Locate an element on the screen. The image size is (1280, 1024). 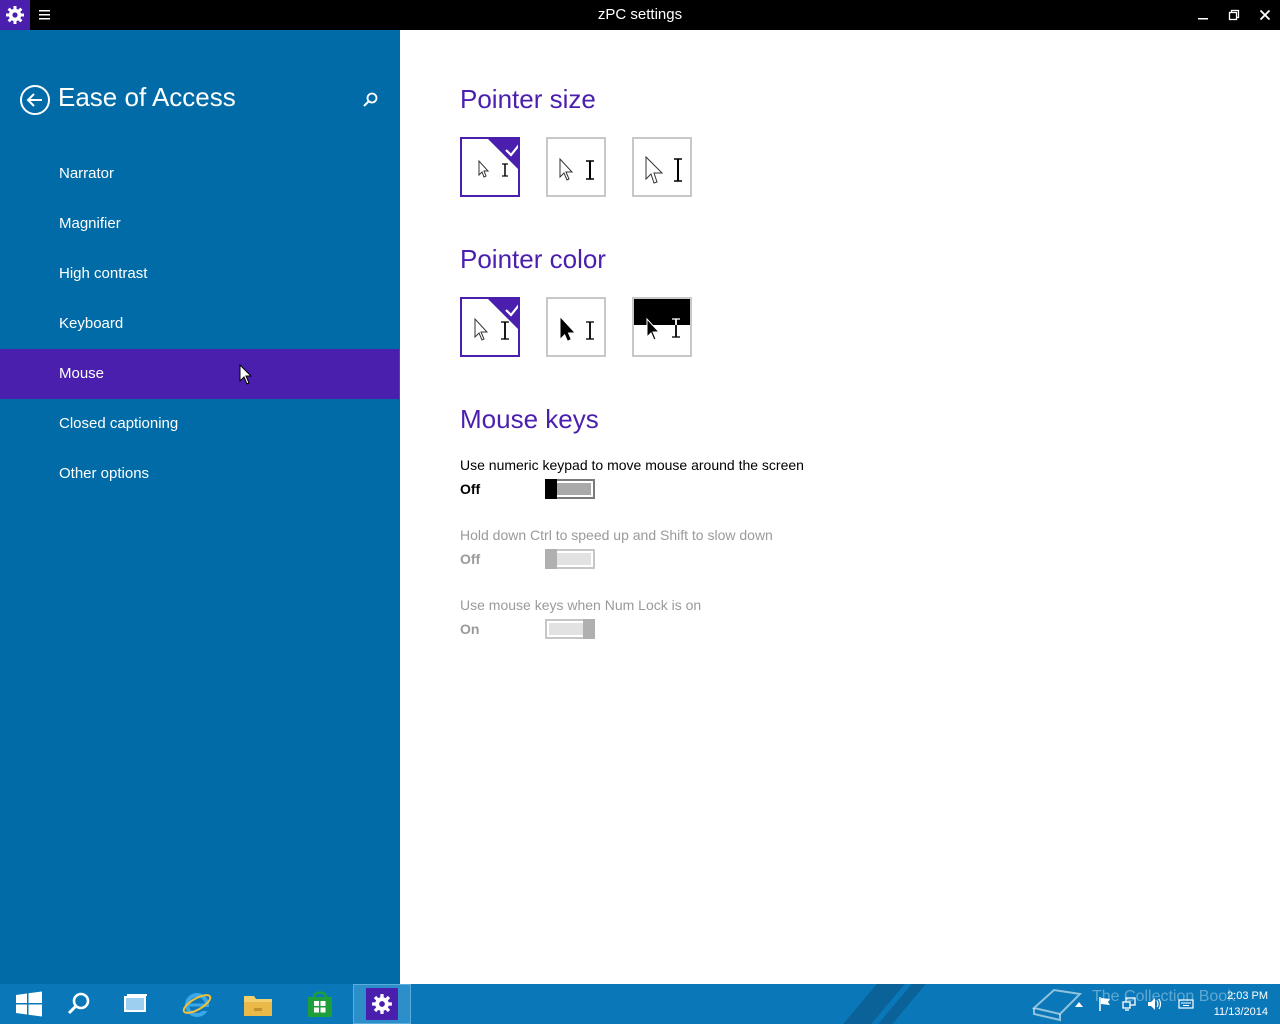
sidebar-item-magnifier: Magnifier is located at coordinates (199, 224).